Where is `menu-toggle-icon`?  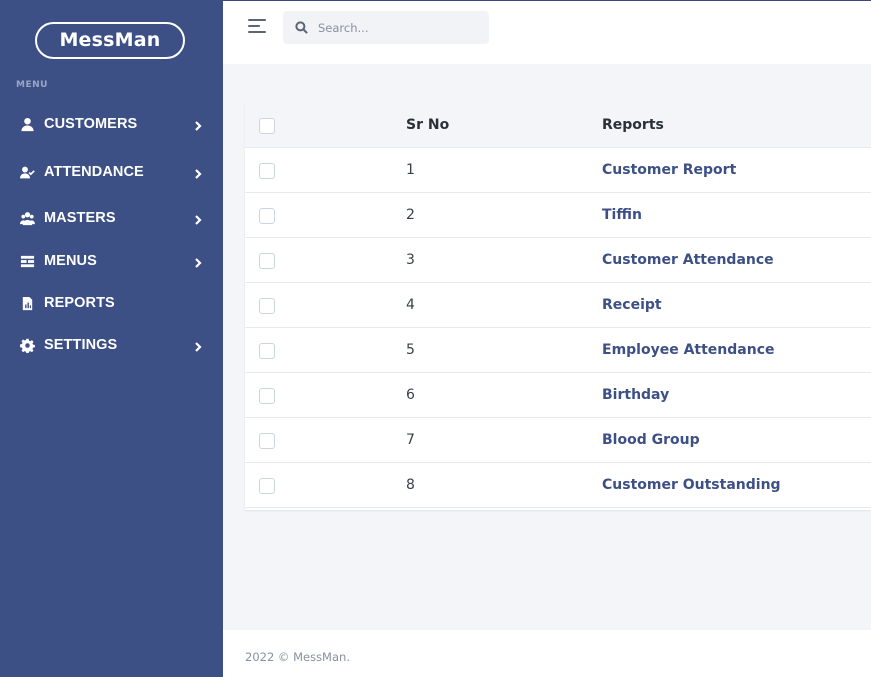 menu-toggle-icon is located at coordinates (258, 27).